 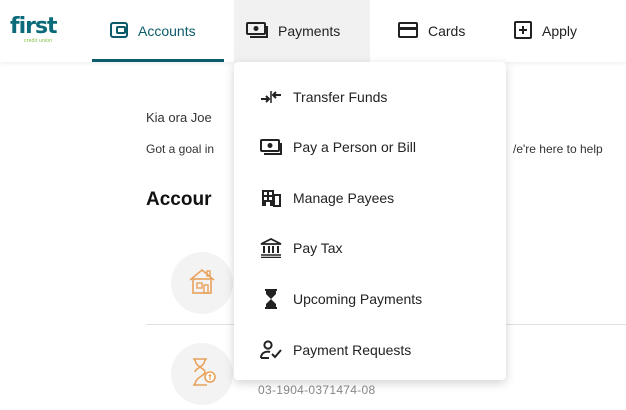 What do you see at coordinates (340, 97) in the screenshot?
I see `menu-item-label: Transfer Funds` at bounding box center [340, 97].